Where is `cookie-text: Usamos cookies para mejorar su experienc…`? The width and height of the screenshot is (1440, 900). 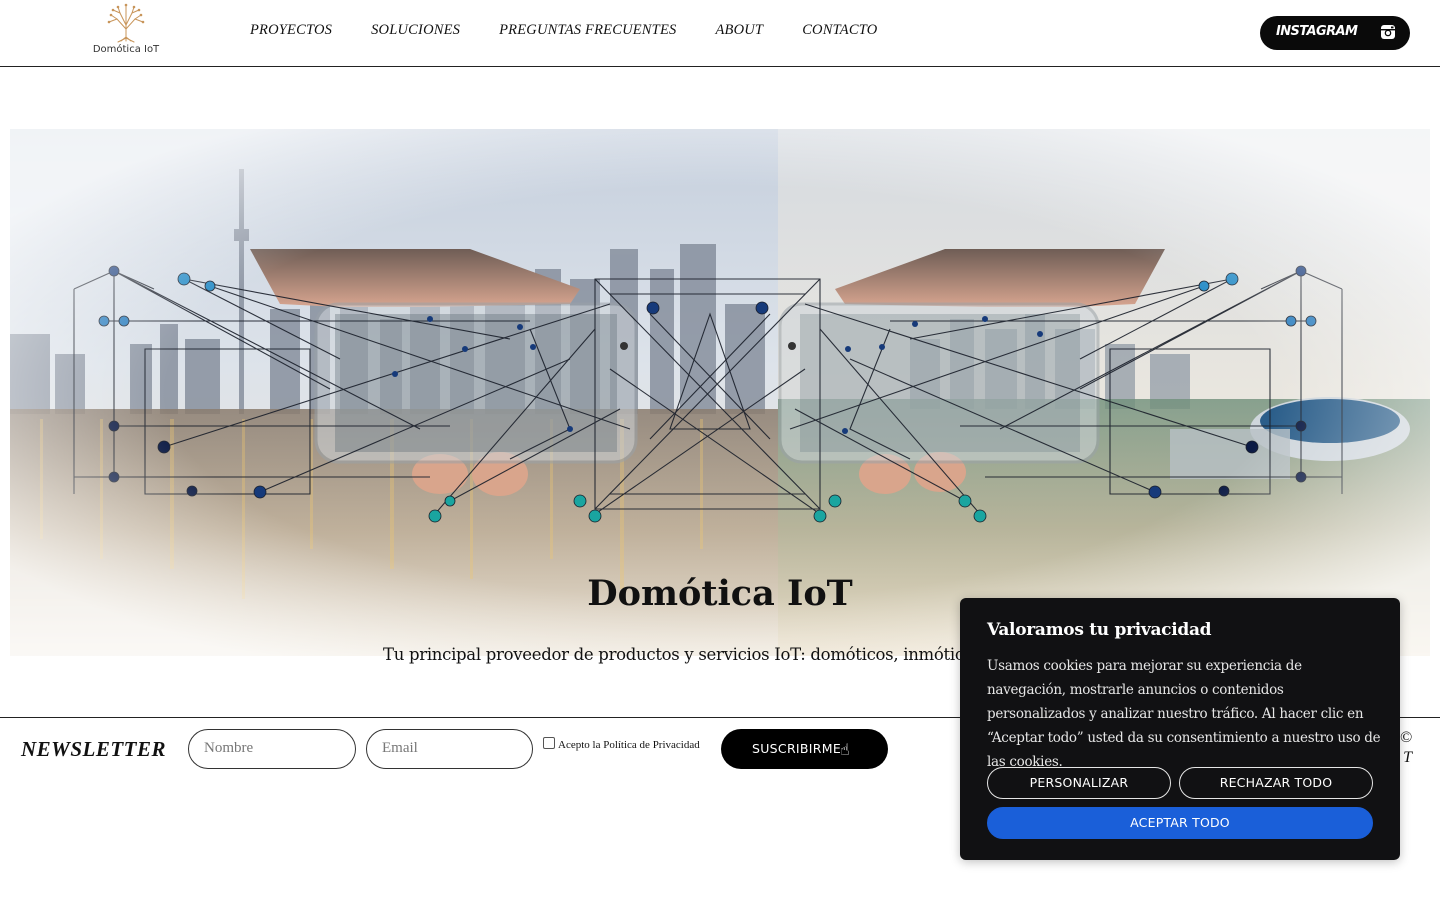 cookie-text: Usamos cookies para mejorar su experienc… is located at coordinates (1184, 714).